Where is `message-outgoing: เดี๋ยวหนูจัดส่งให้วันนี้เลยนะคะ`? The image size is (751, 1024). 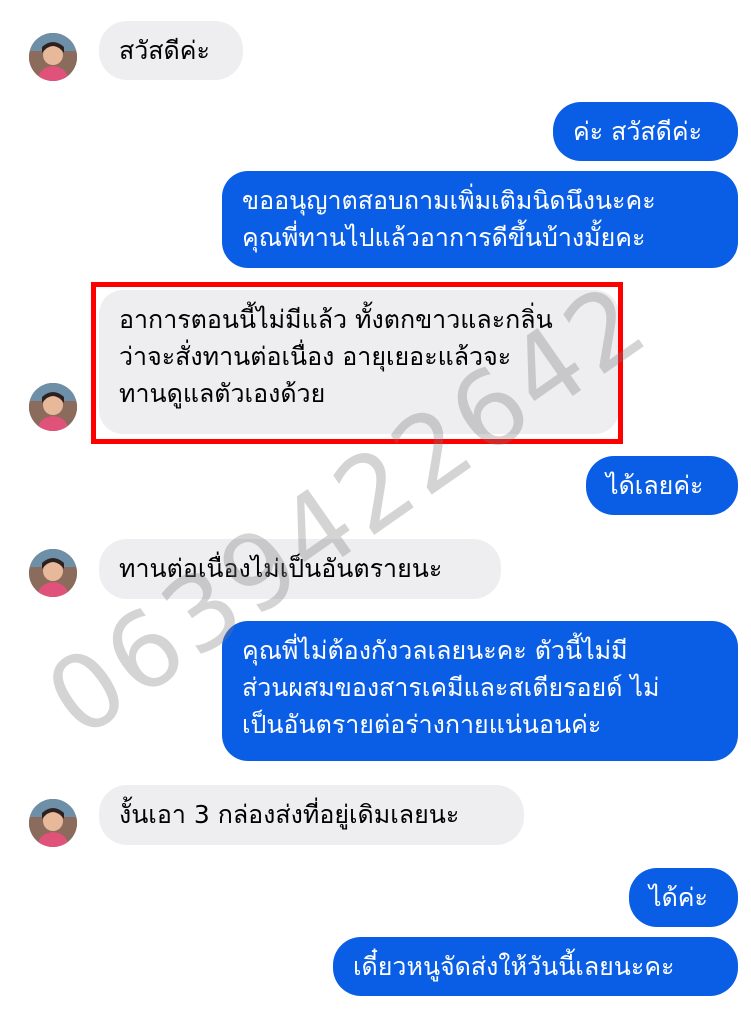 message-outgoing: เดี๋ยวหนูจัดส่งให้วันนี้เลยนะคะ is located at coordinates (535, 966).